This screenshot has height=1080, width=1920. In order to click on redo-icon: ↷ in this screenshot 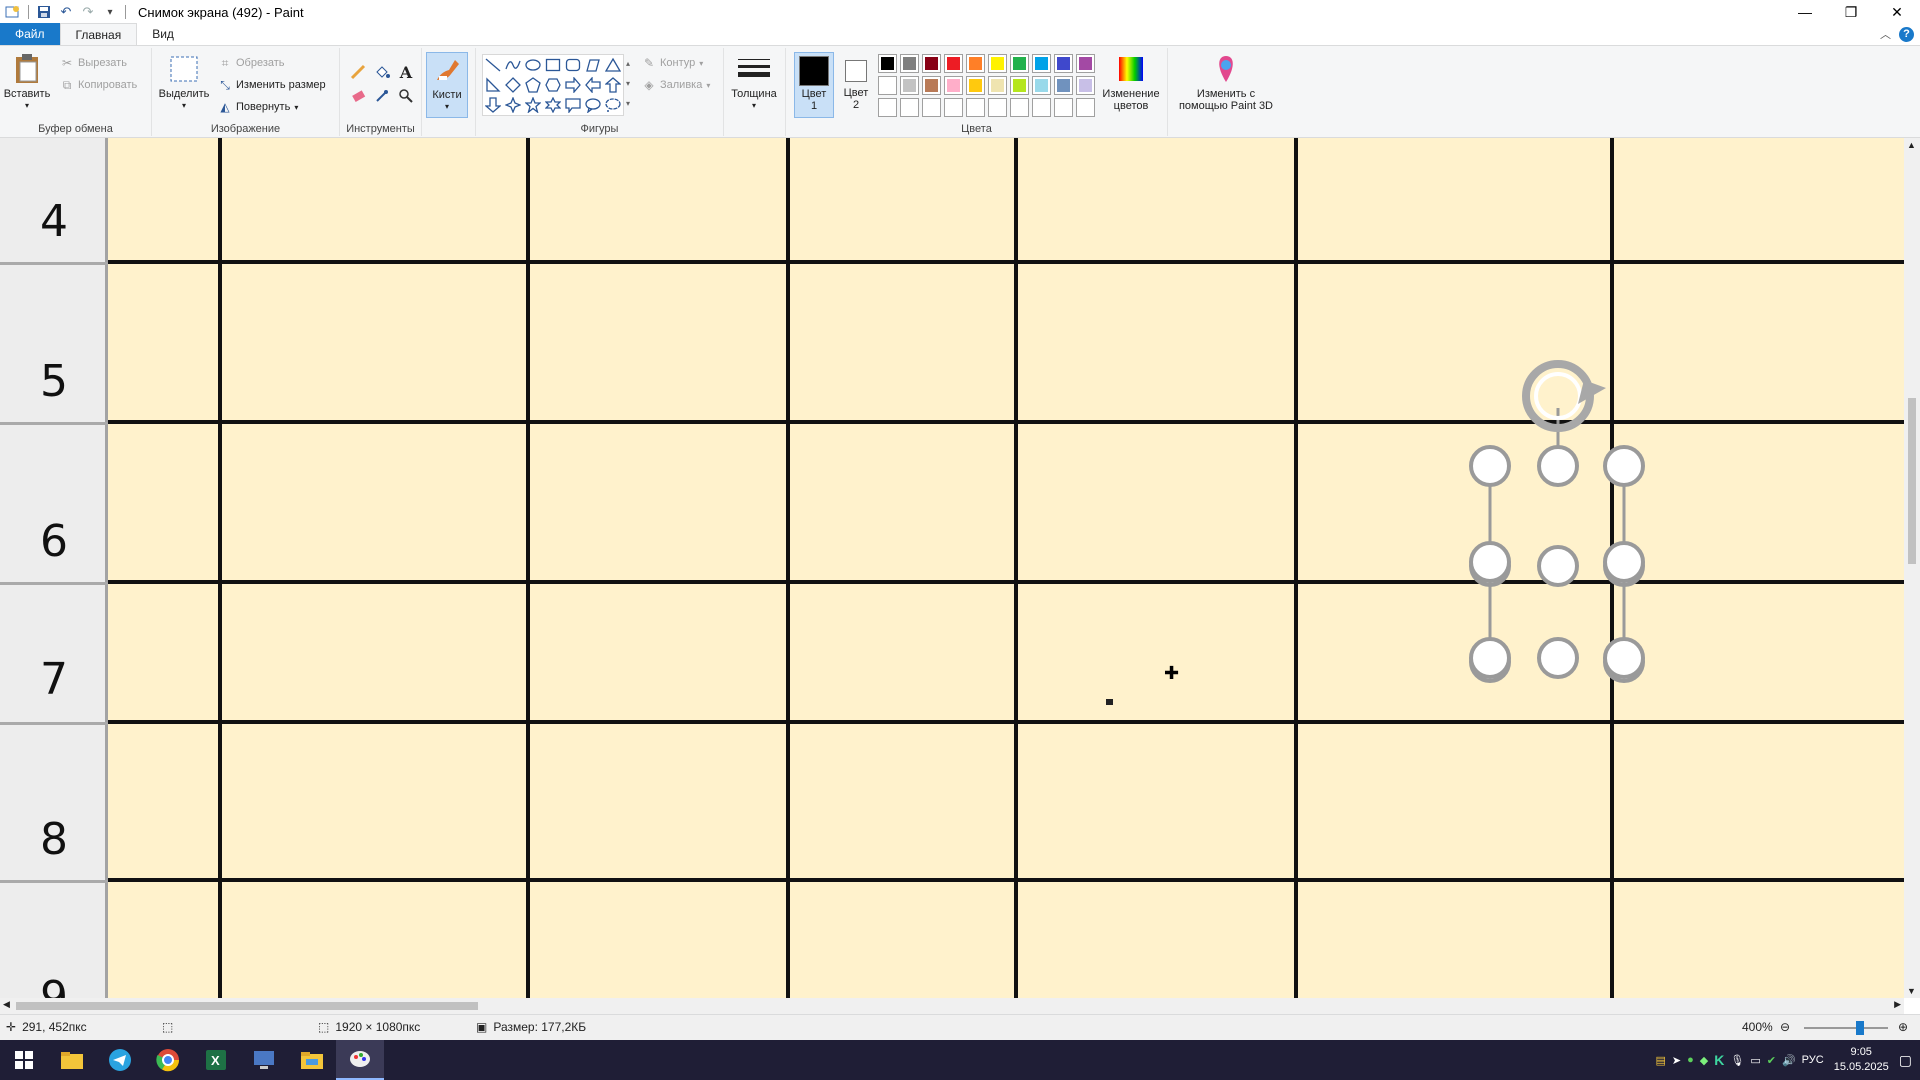, I will do `click(88, 12)`.